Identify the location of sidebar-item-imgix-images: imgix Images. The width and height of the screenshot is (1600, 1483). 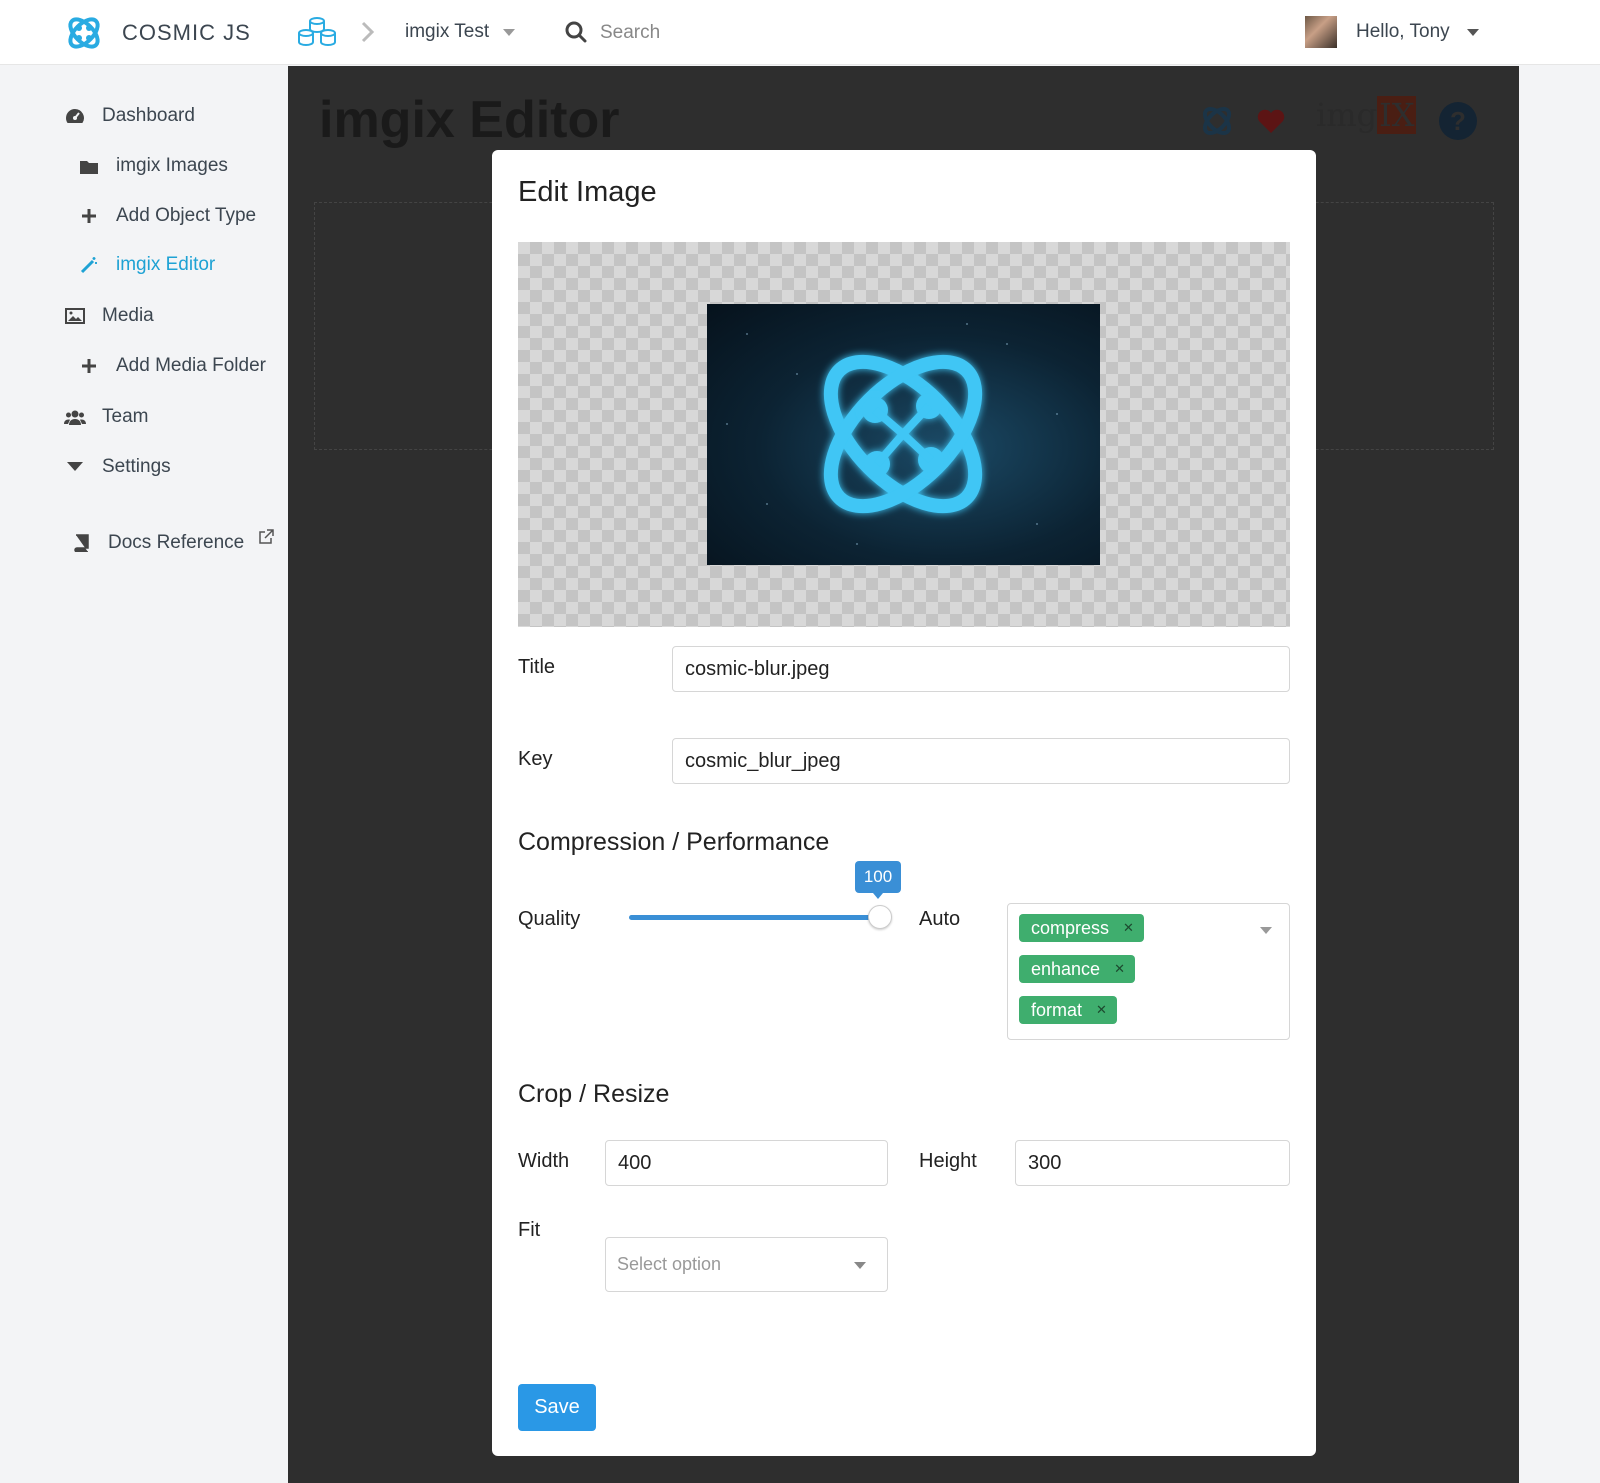
(153, 166).